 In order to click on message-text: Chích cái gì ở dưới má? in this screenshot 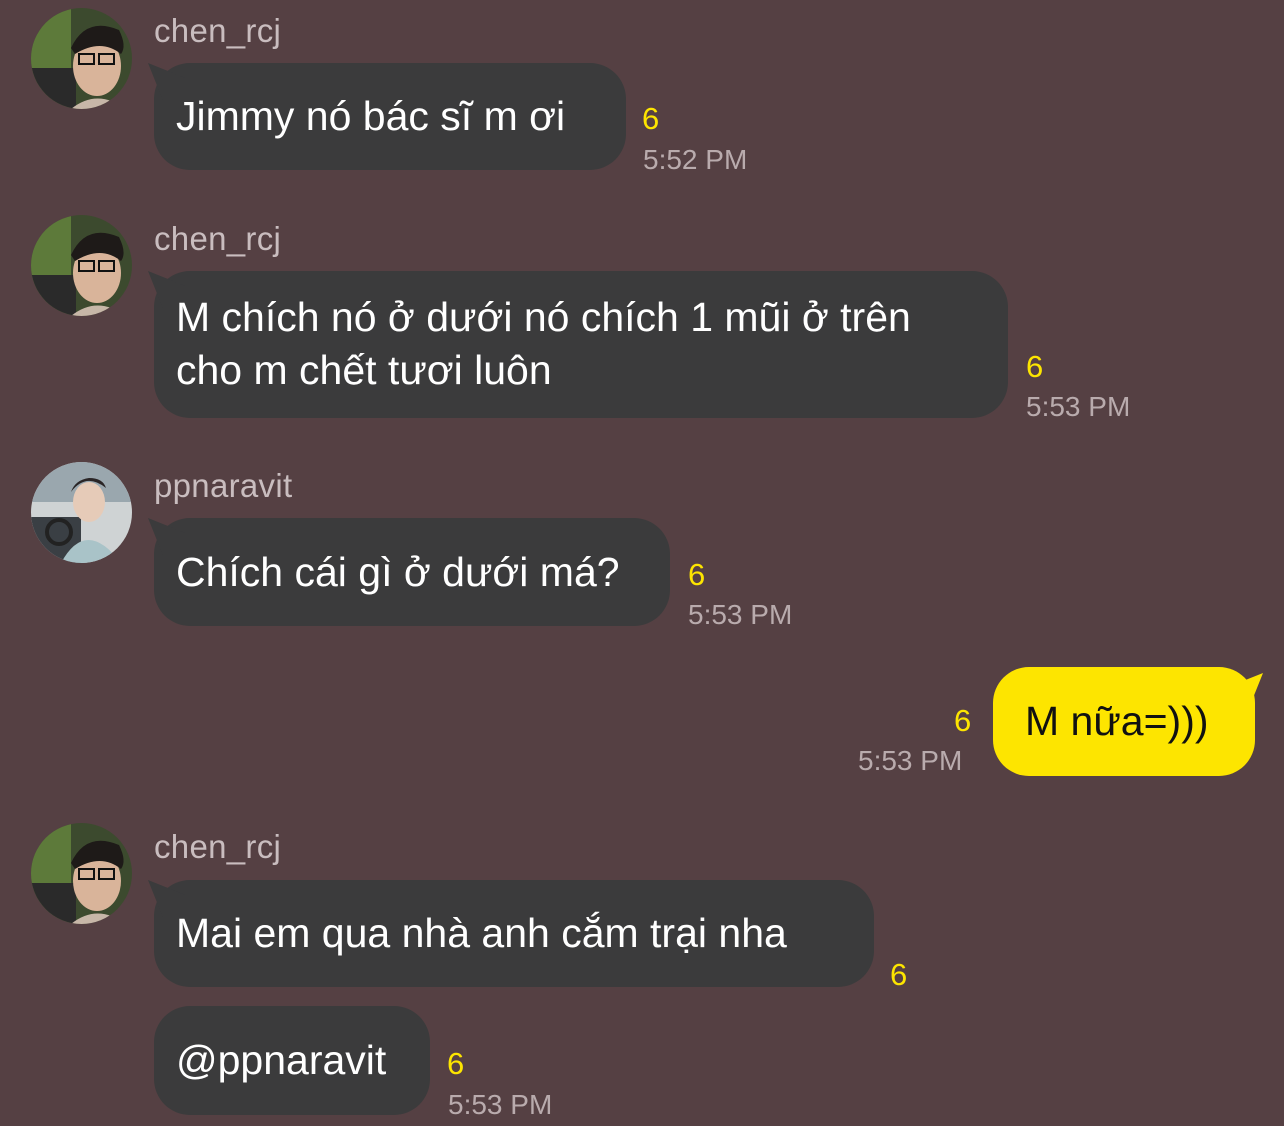, I will do `click(398, 572)`.